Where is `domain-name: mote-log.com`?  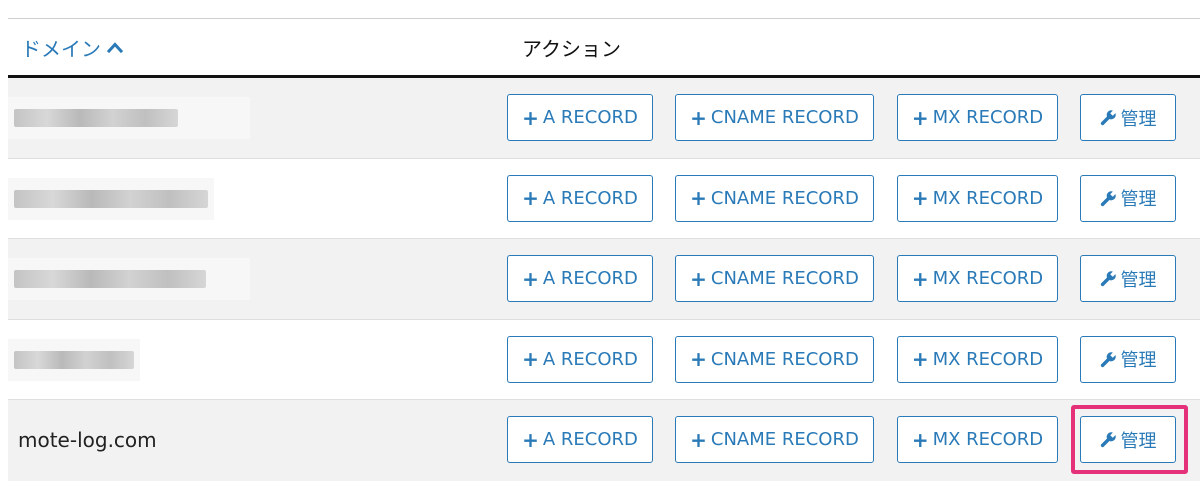
domain-name: mote-log.com is located at coordinates (87, 440).